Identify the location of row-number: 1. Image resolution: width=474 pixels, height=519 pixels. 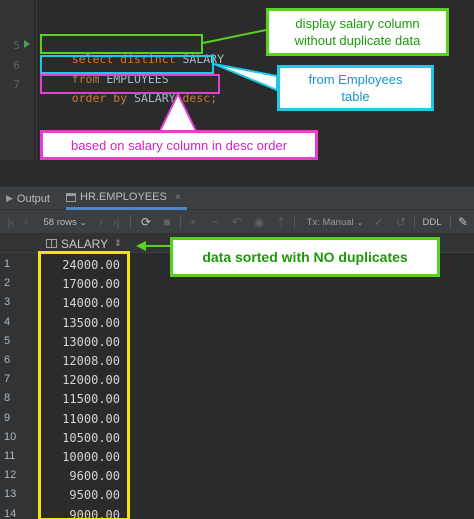
(7, 264).